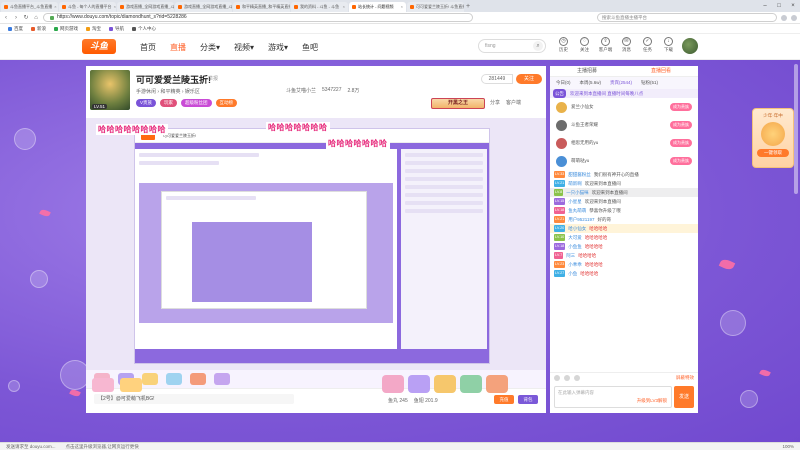 The width and height of the screenshot is (800, 450). What do you see at coordinates (87, 7) in the screenshot?
I see `browser-tab: 斗鱼 - 每个人的直播平台 ×` at bounding box center [87, 7].